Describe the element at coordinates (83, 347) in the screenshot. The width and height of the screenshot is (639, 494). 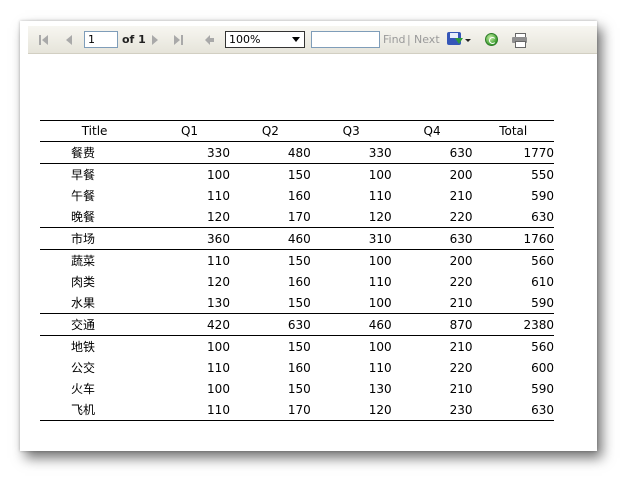
I see `row-title-cell: 地铁` at that location.